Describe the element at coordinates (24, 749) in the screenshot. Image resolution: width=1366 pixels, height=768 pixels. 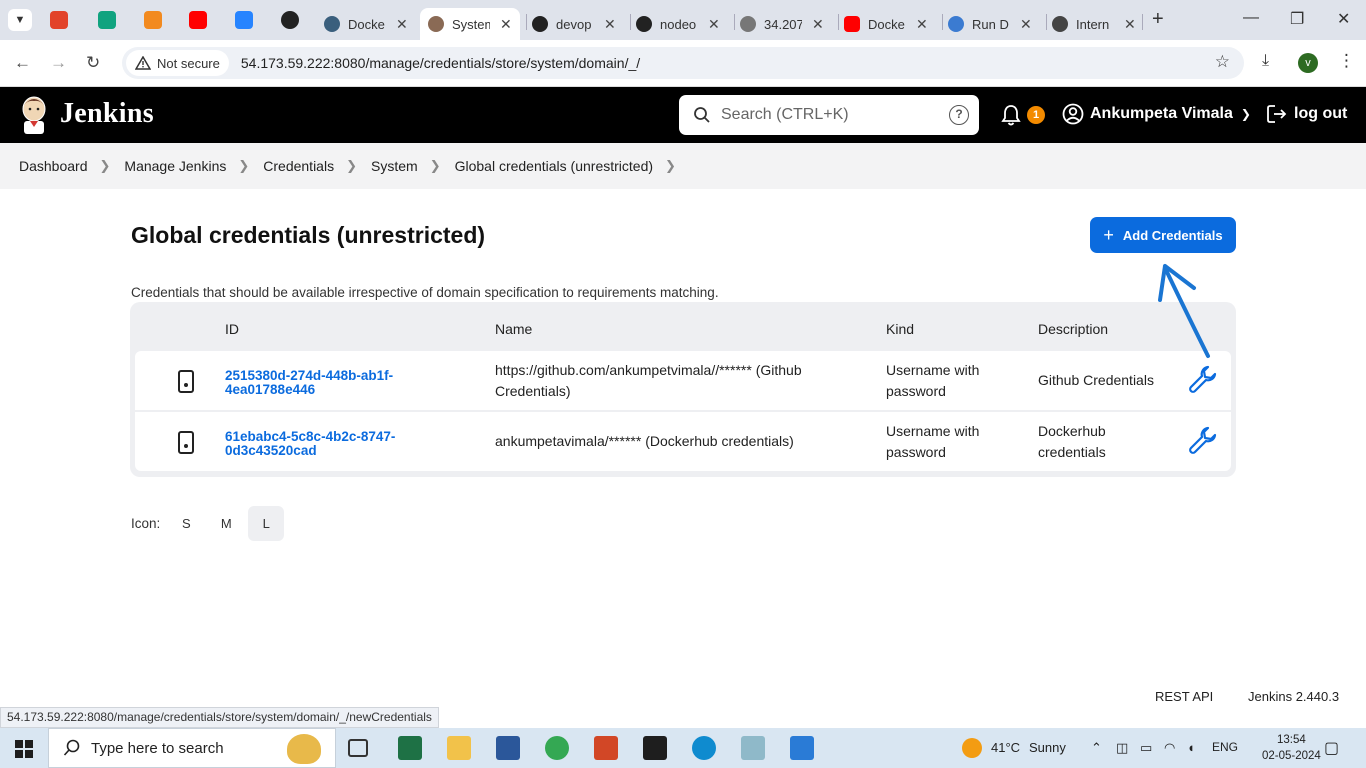
I see `windows-start-icon` at that location.